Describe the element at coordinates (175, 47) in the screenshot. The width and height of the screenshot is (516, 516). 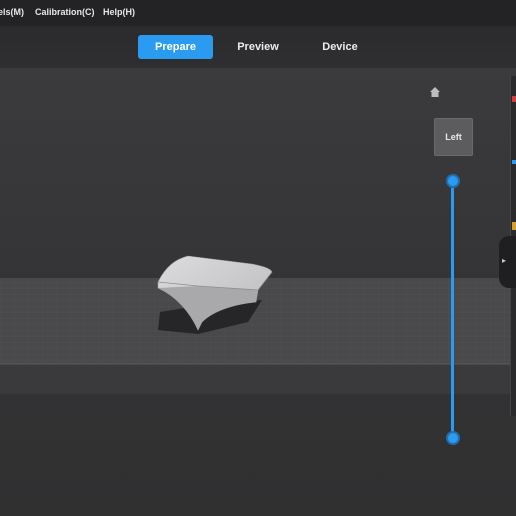
I see `tab-prepare: Prepare` at that location.